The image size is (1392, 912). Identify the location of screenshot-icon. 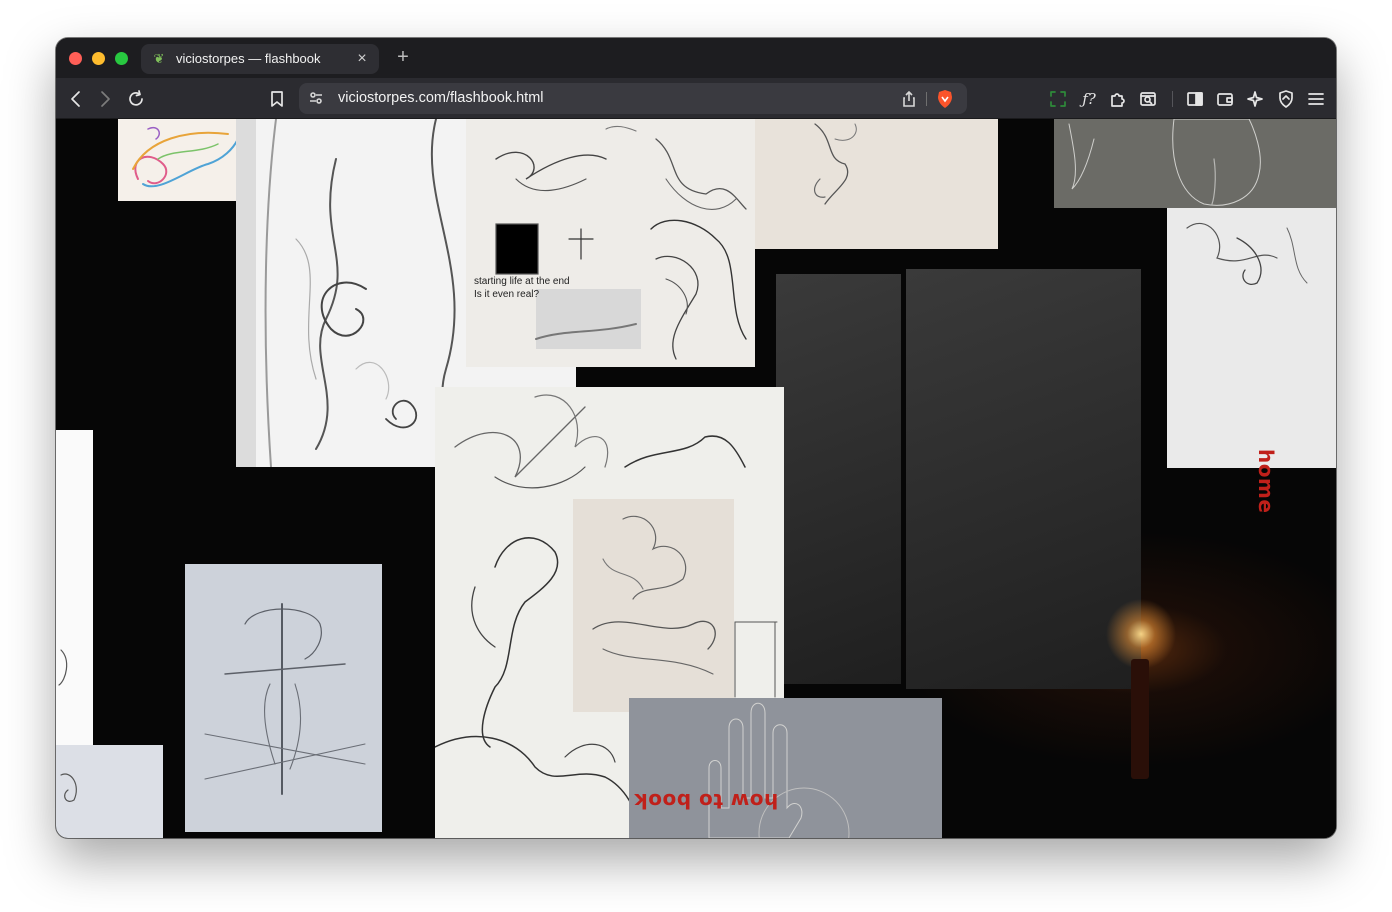
(1058, 99).